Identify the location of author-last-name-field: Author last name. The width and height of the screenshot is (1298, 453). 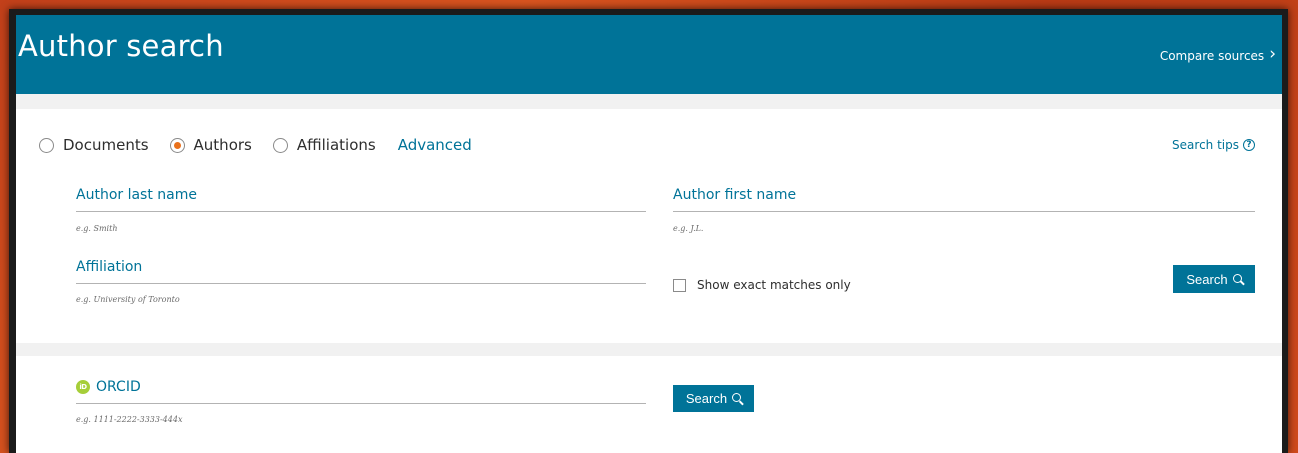
(361, 202).